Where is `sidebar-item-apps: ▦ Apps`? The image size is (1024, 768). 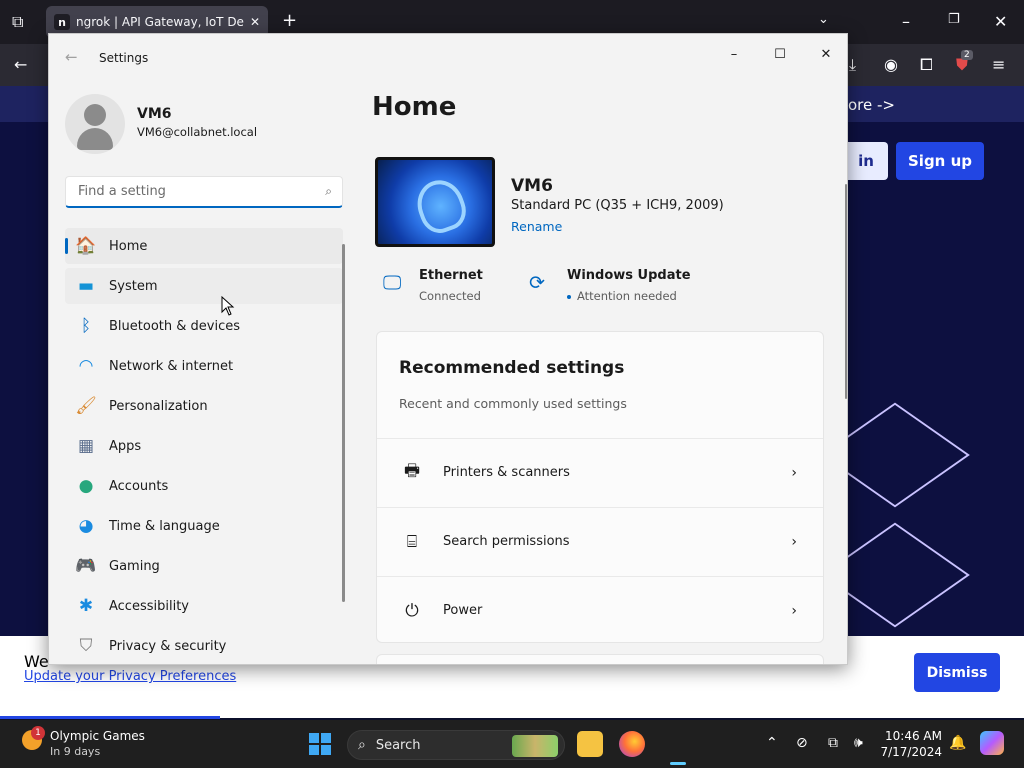
sidebar-item-apps: ▦ Apps is located at coordinates (204, 446).